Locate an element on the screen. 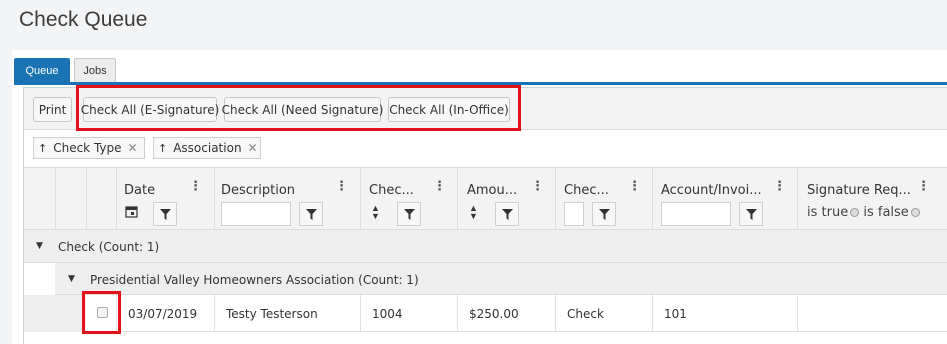 The image size is (947, 344). page-title: Check Queue is located at coordinates (83, 19).